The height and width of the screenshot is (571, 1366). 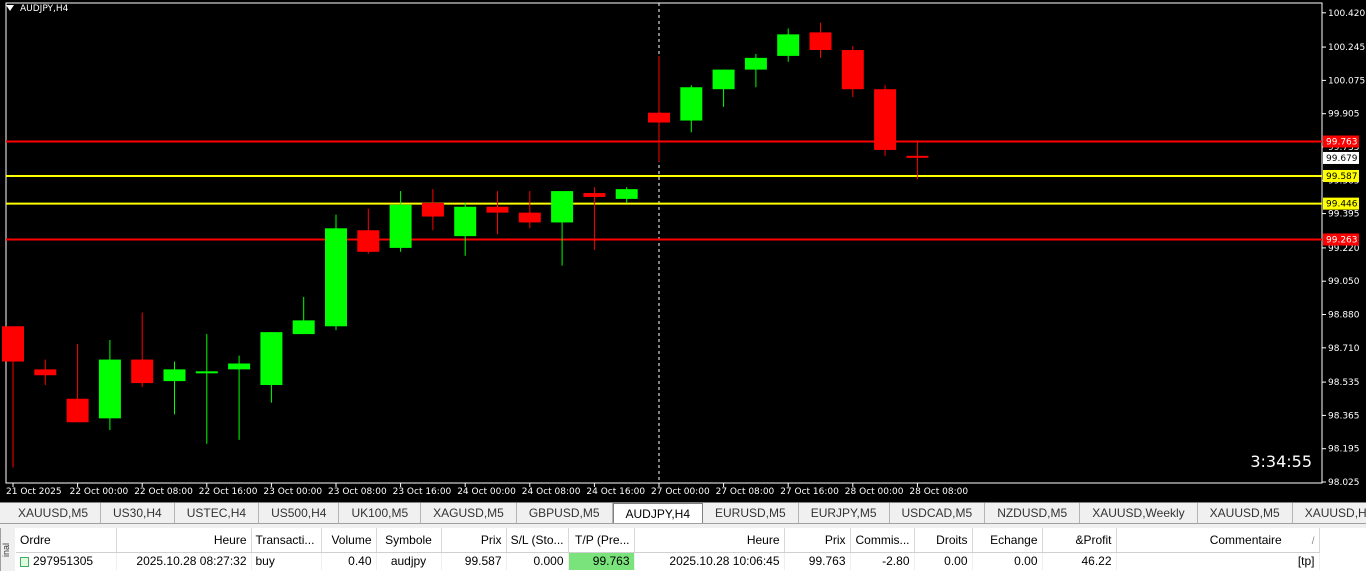 What do you see at coordinates (351, 539) in the screenshot?
I see `column-header-label: Volume` at bounding box center [351, 539].